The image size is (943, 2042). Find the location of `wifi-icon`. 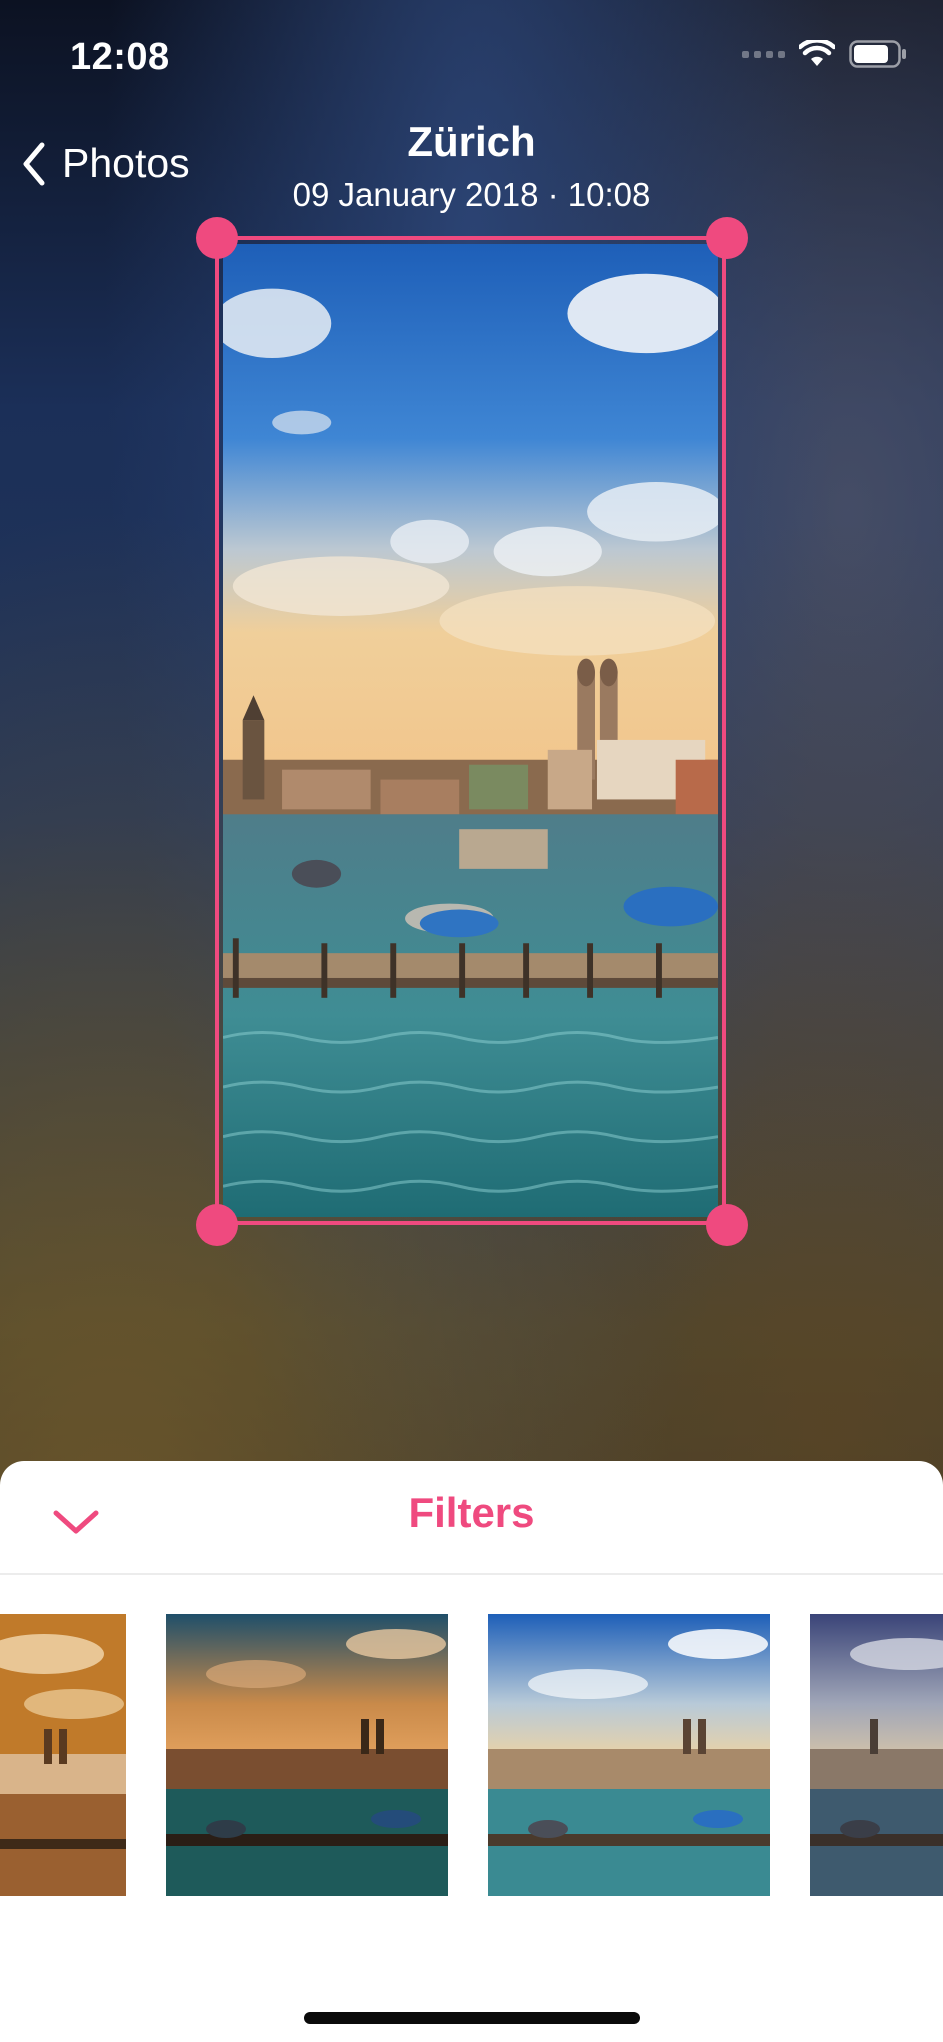

wifi-icon is located at coordinates (817, 53).